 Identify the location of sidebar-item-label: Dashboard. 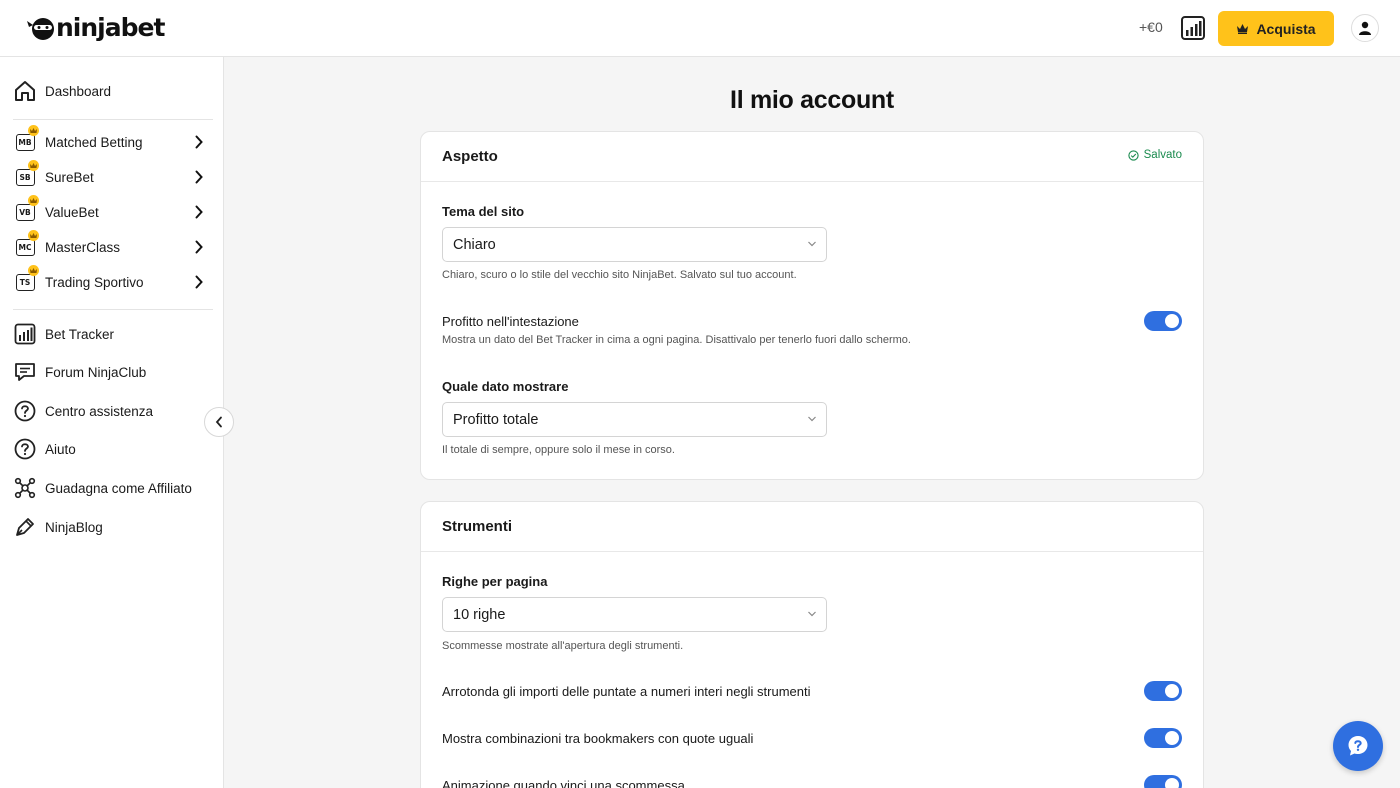
(78, 91).